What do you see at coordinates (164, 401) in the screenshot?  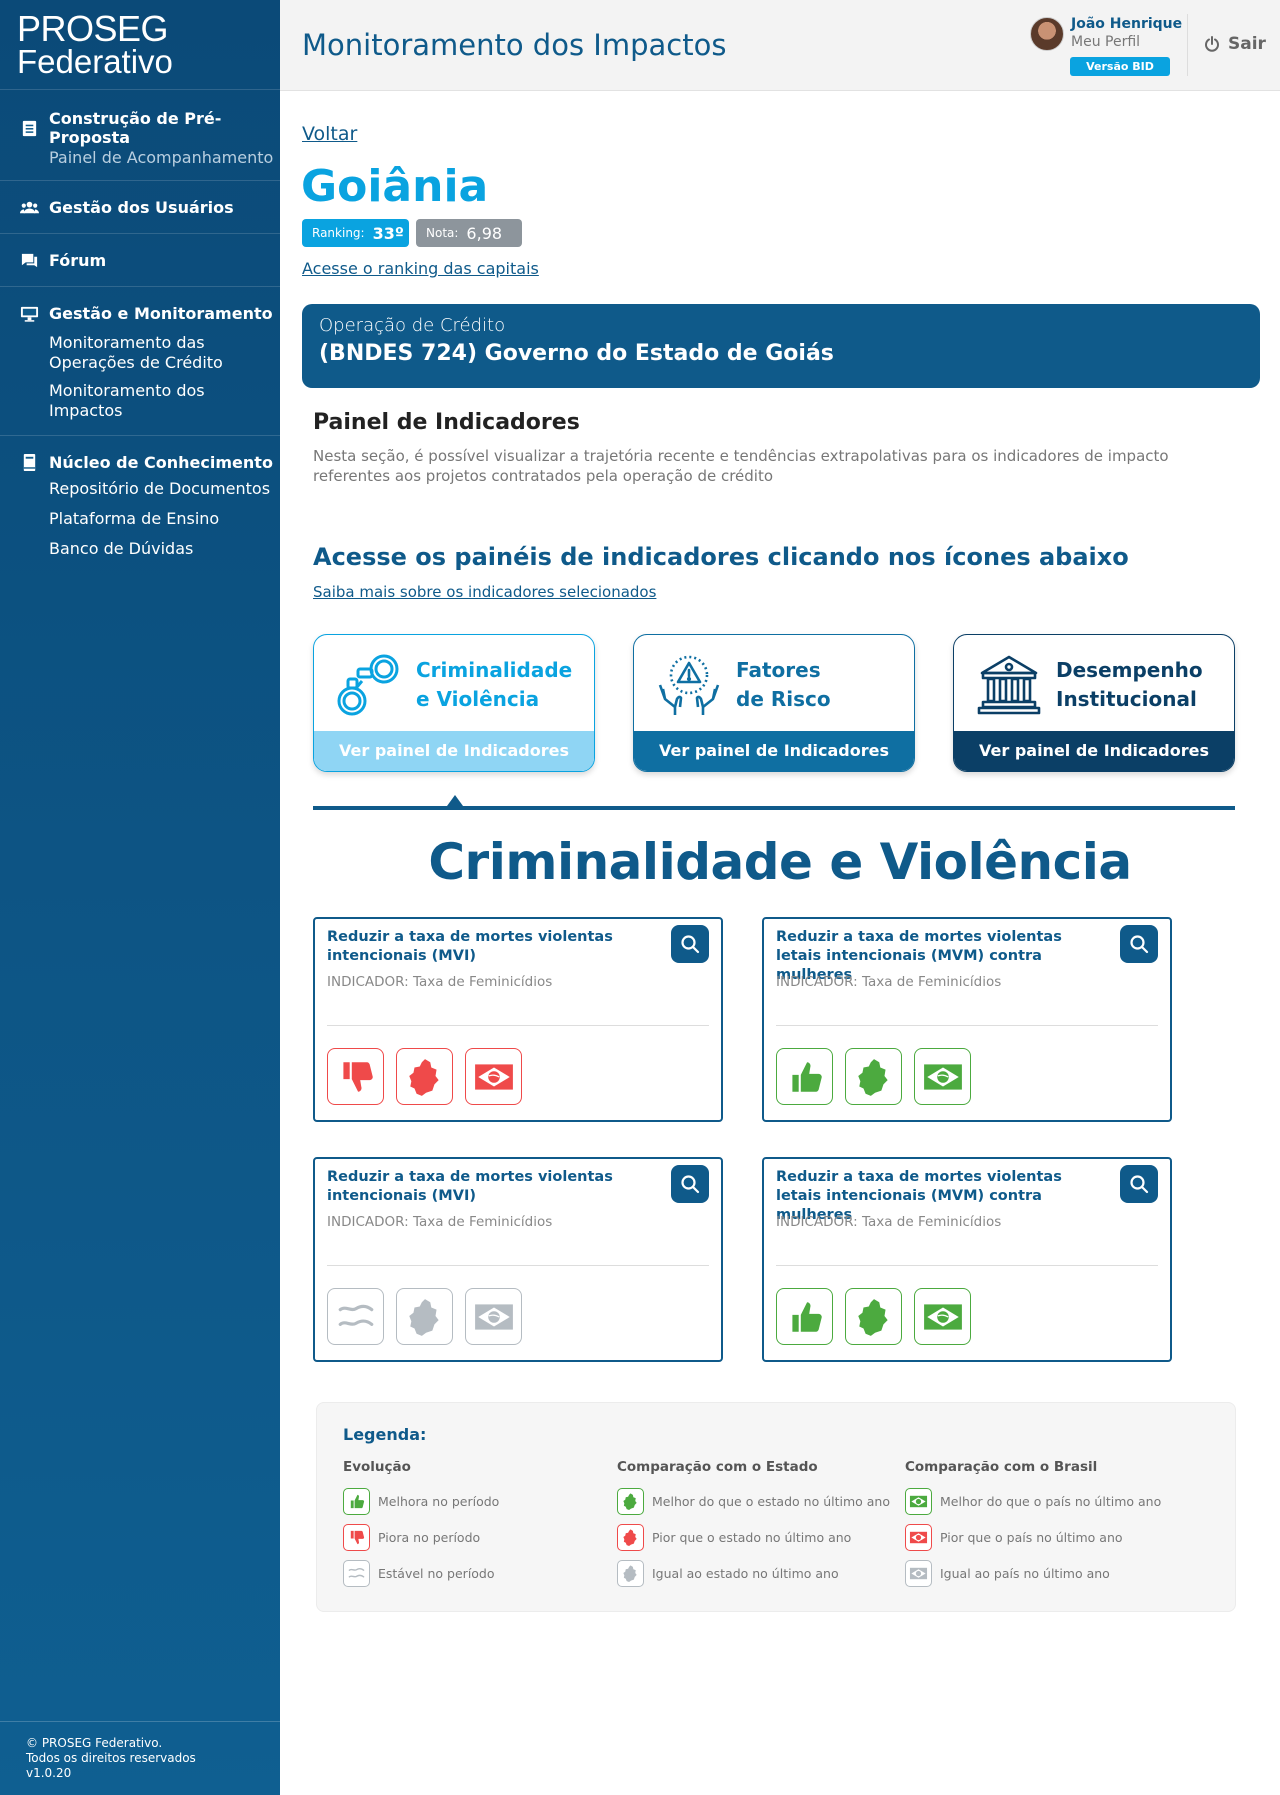 I see `nav-item-monitoramento-impactos: Monitoramento dos Impactos` at bounding box center [164, 401].